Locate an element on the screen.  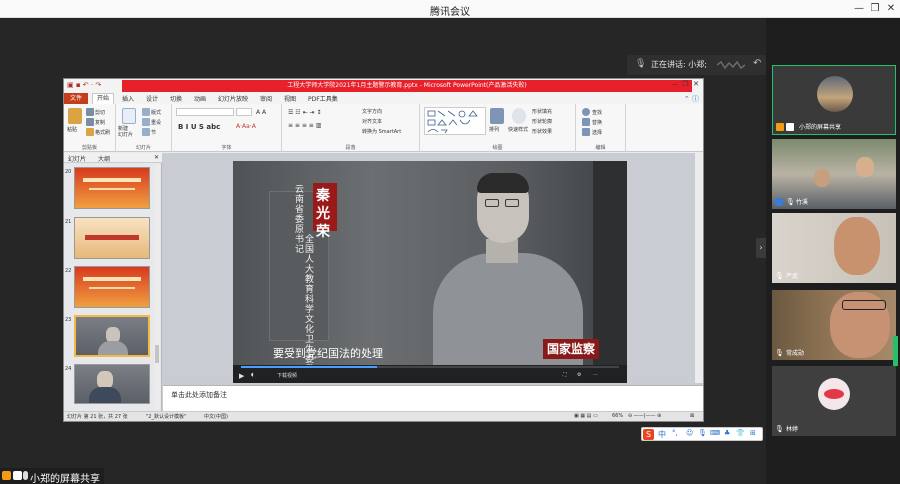
slide-scrollbar is located at coordinates (699, 268).